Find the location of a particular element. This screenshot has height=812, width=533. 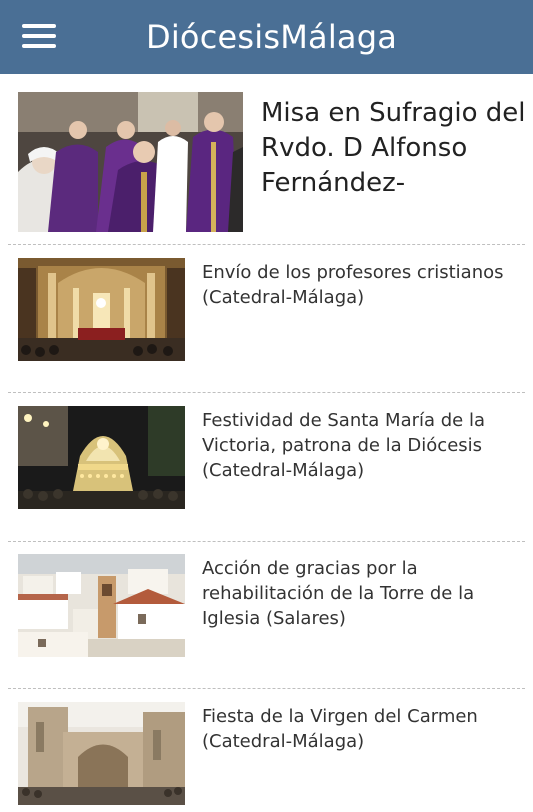

app-bar: DiócesisMálaga is located at coordinates (266, 37).